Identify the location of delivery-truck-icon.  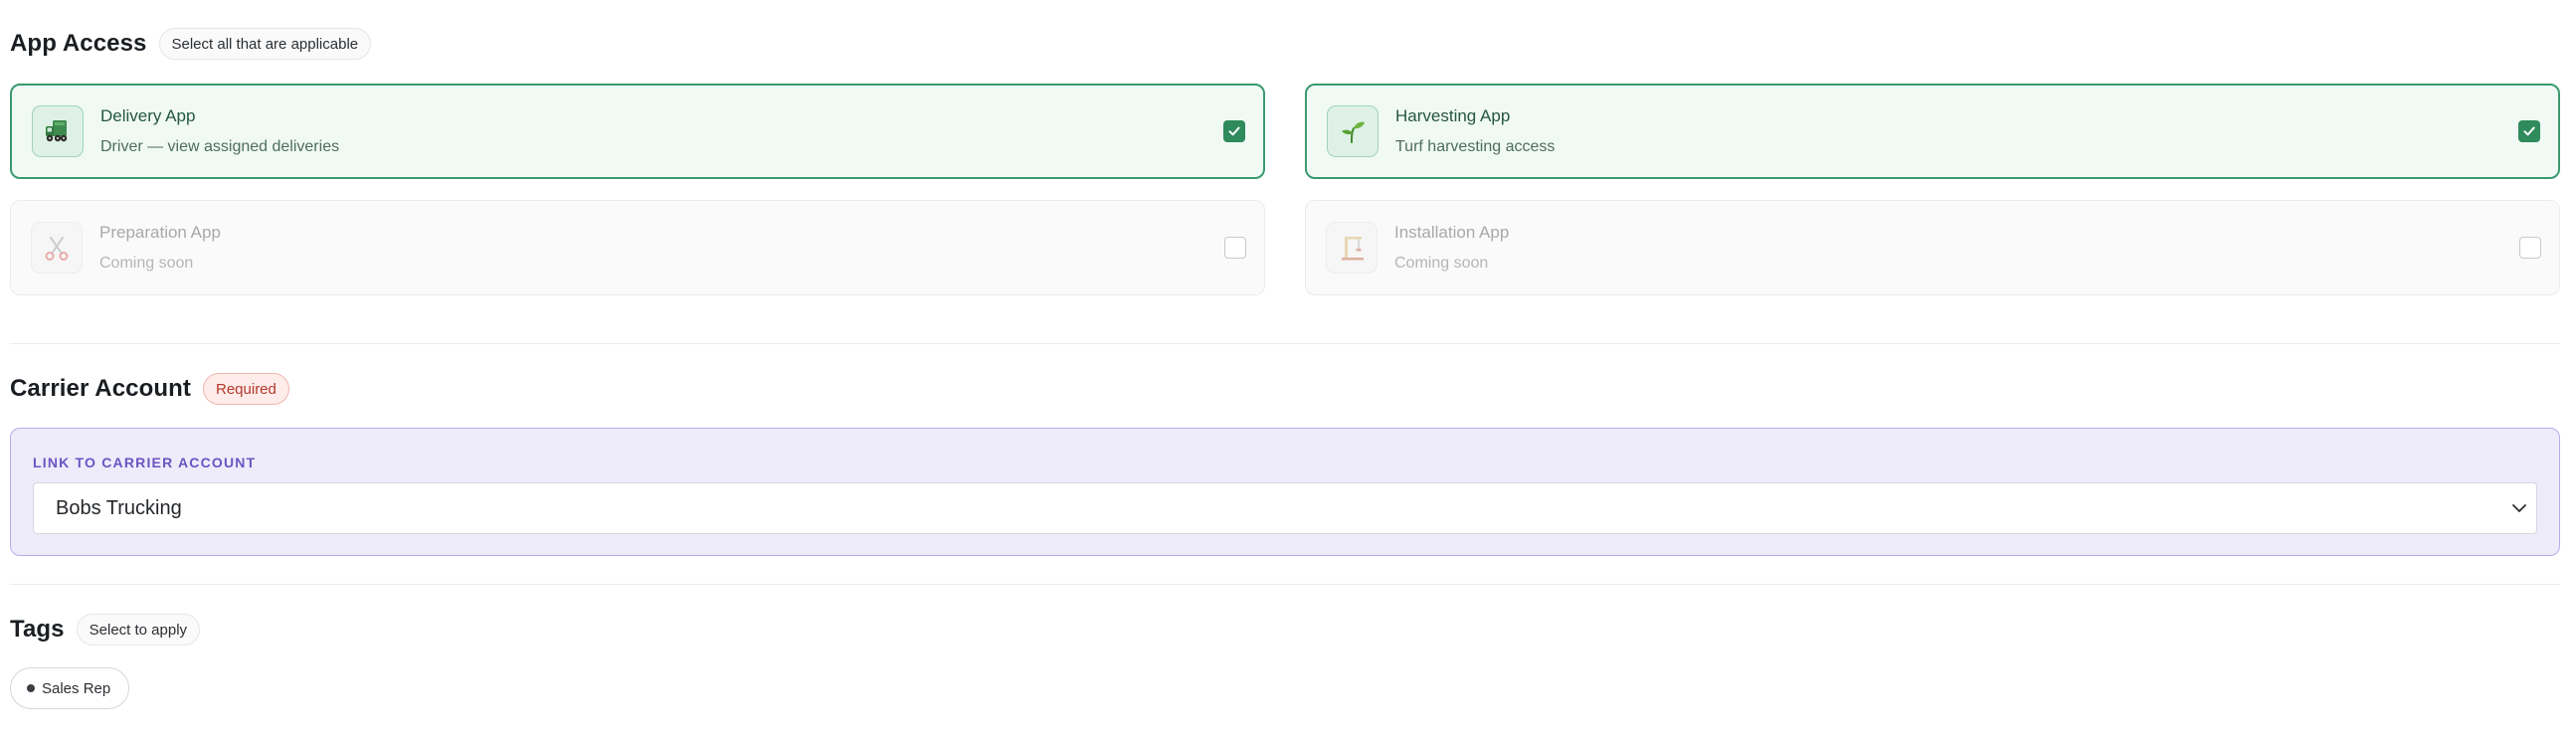
(58, 131).